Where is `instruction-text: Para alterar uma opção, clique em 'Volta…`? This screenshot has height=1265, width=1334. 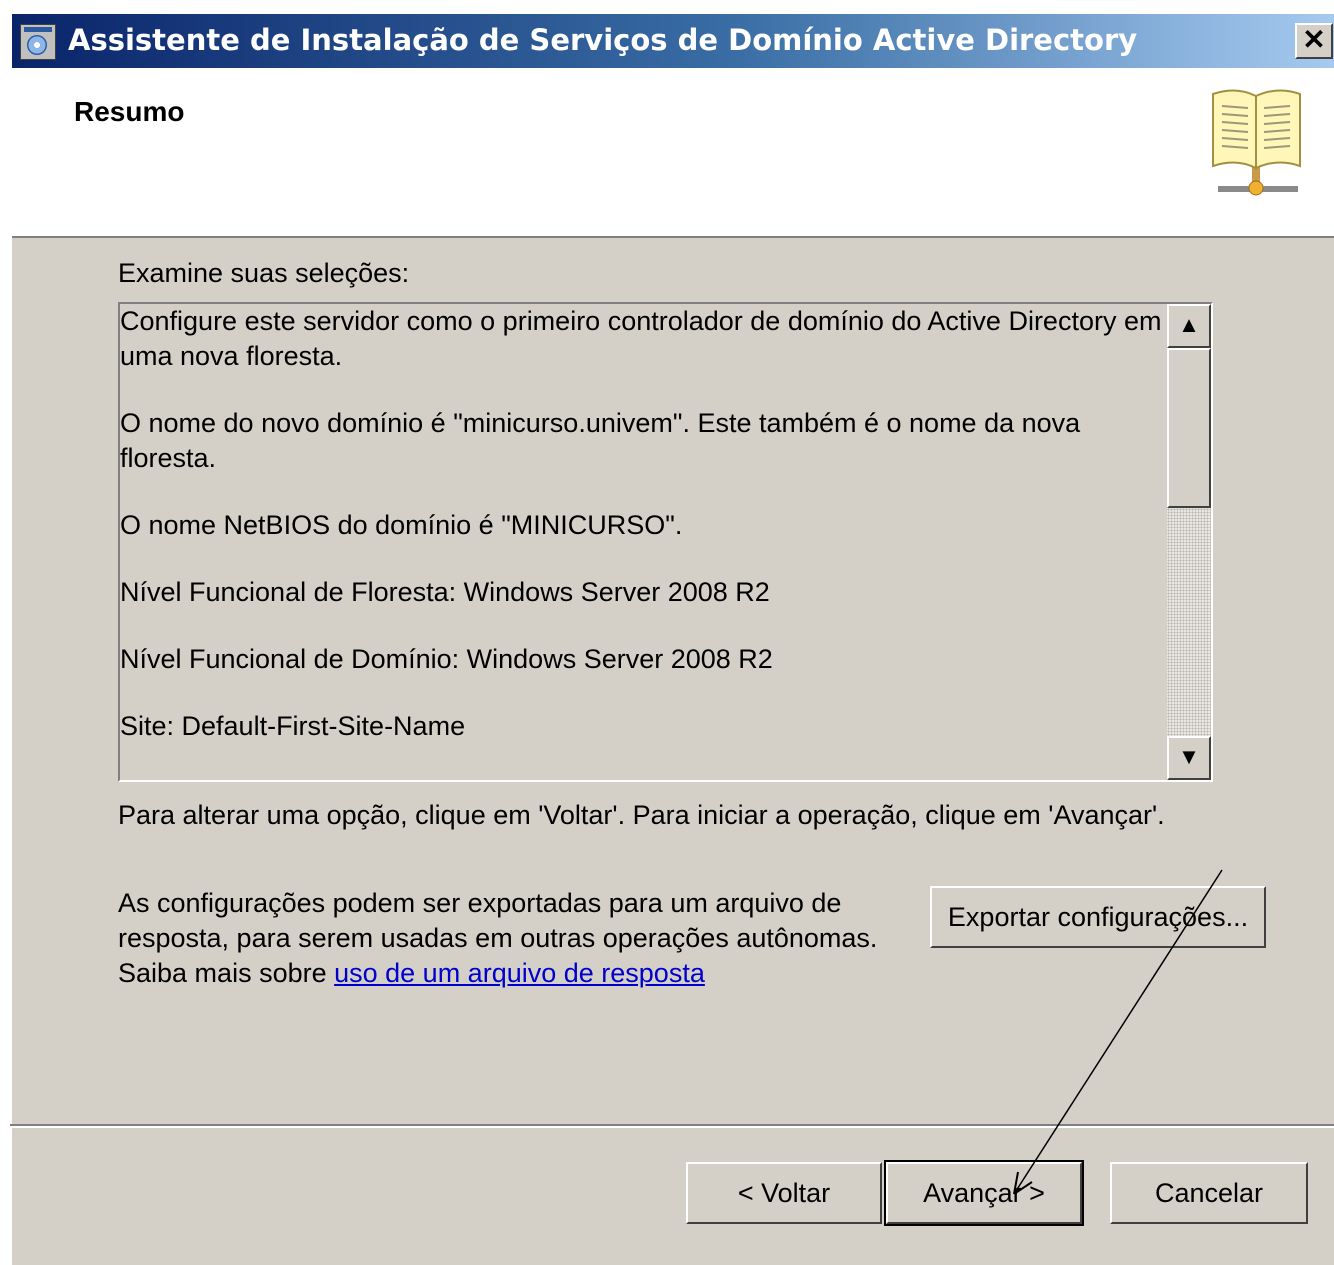
instruction-text: Para alterar uma opção, clique em 'Volta… is located at coordinates (641, 815).